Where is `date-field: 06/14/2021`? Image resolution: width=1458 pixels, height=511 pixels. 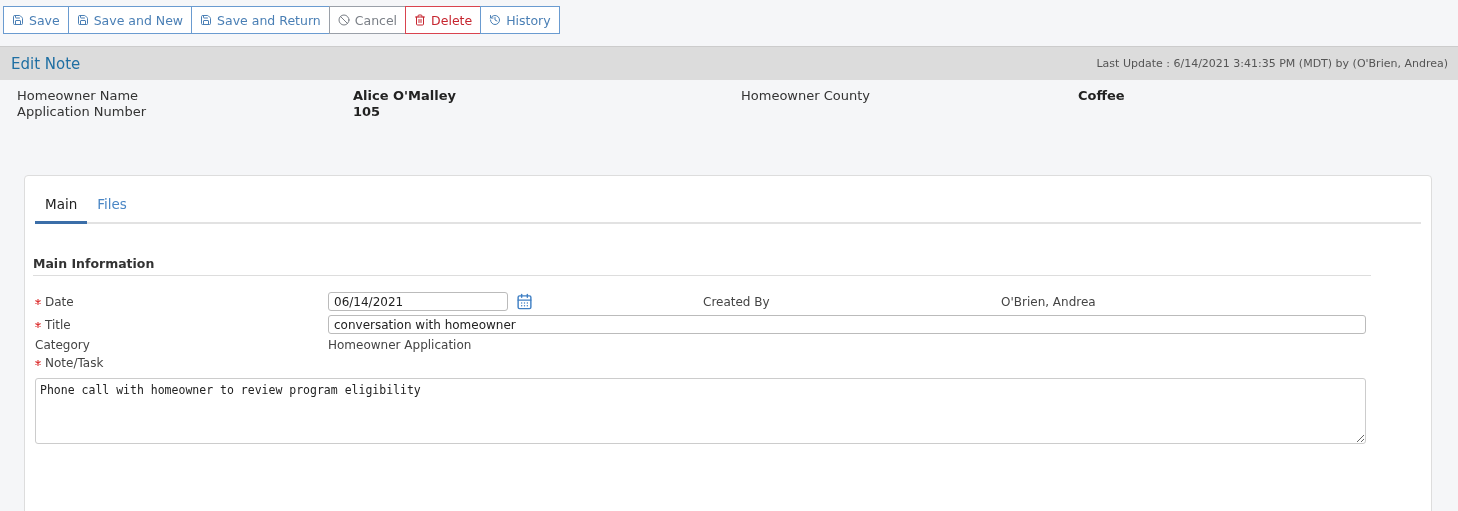 date-field: 06/14/2021 is located at coordinates (418, 301).